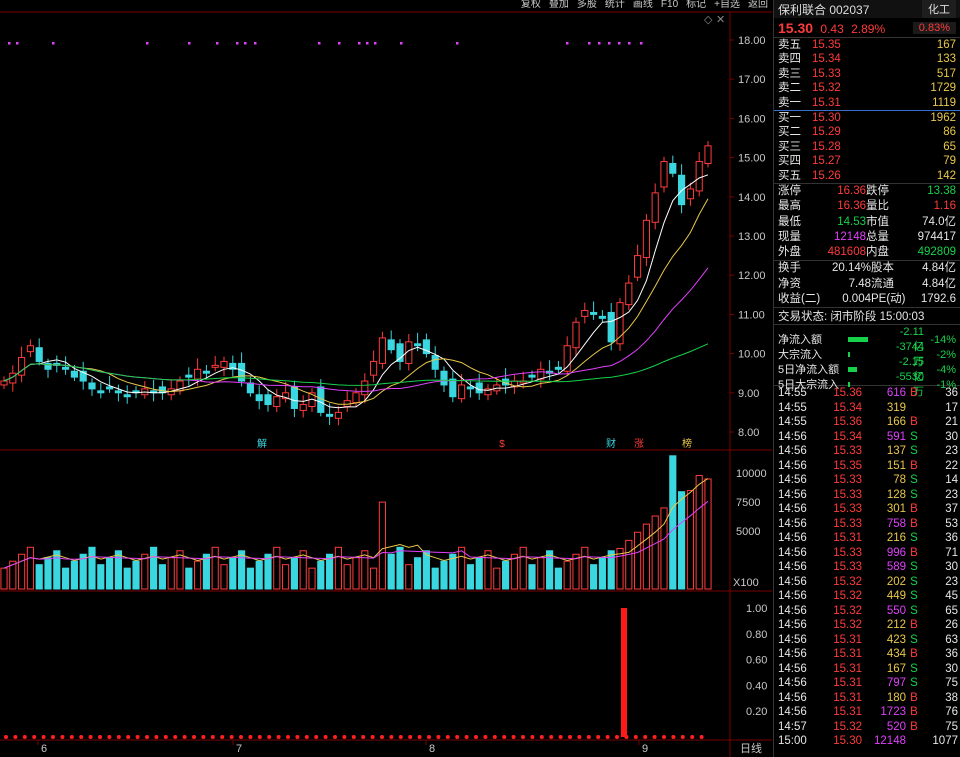  Describe the element at coordinates (914, 697) in the screenshot. I see `tick-side: B` at that location.